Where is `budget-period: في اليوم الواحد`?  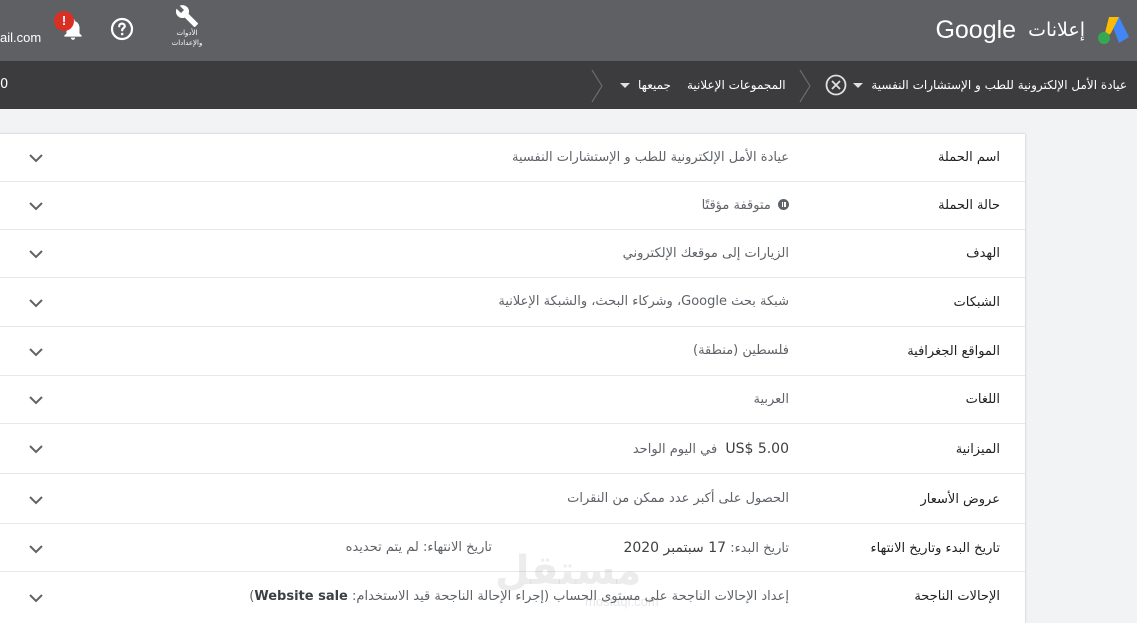 budget-period: في اليوم الواحد is located at coordinates (675, 449).